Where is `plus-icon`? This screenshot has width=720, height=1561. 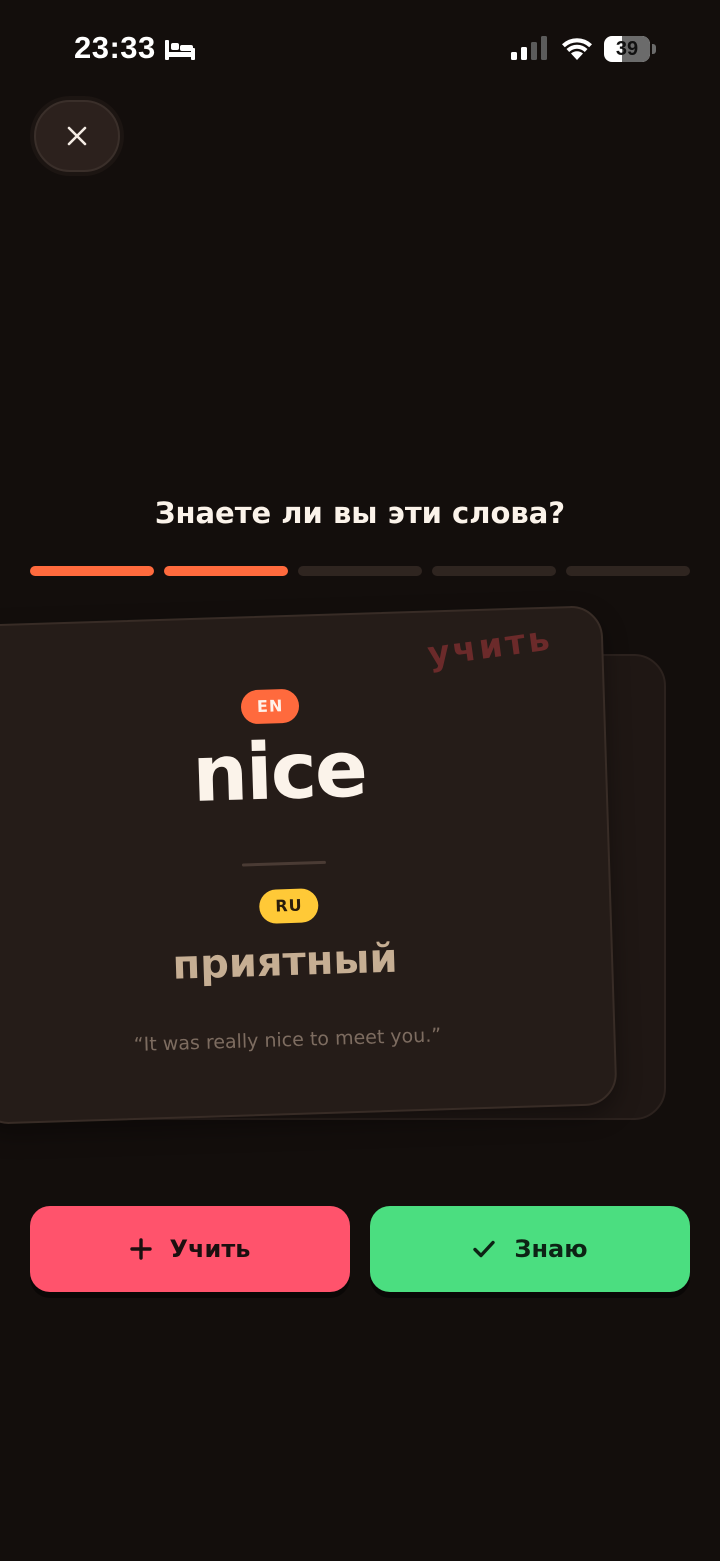 plus-icon is located at coordinates (140, 1249).